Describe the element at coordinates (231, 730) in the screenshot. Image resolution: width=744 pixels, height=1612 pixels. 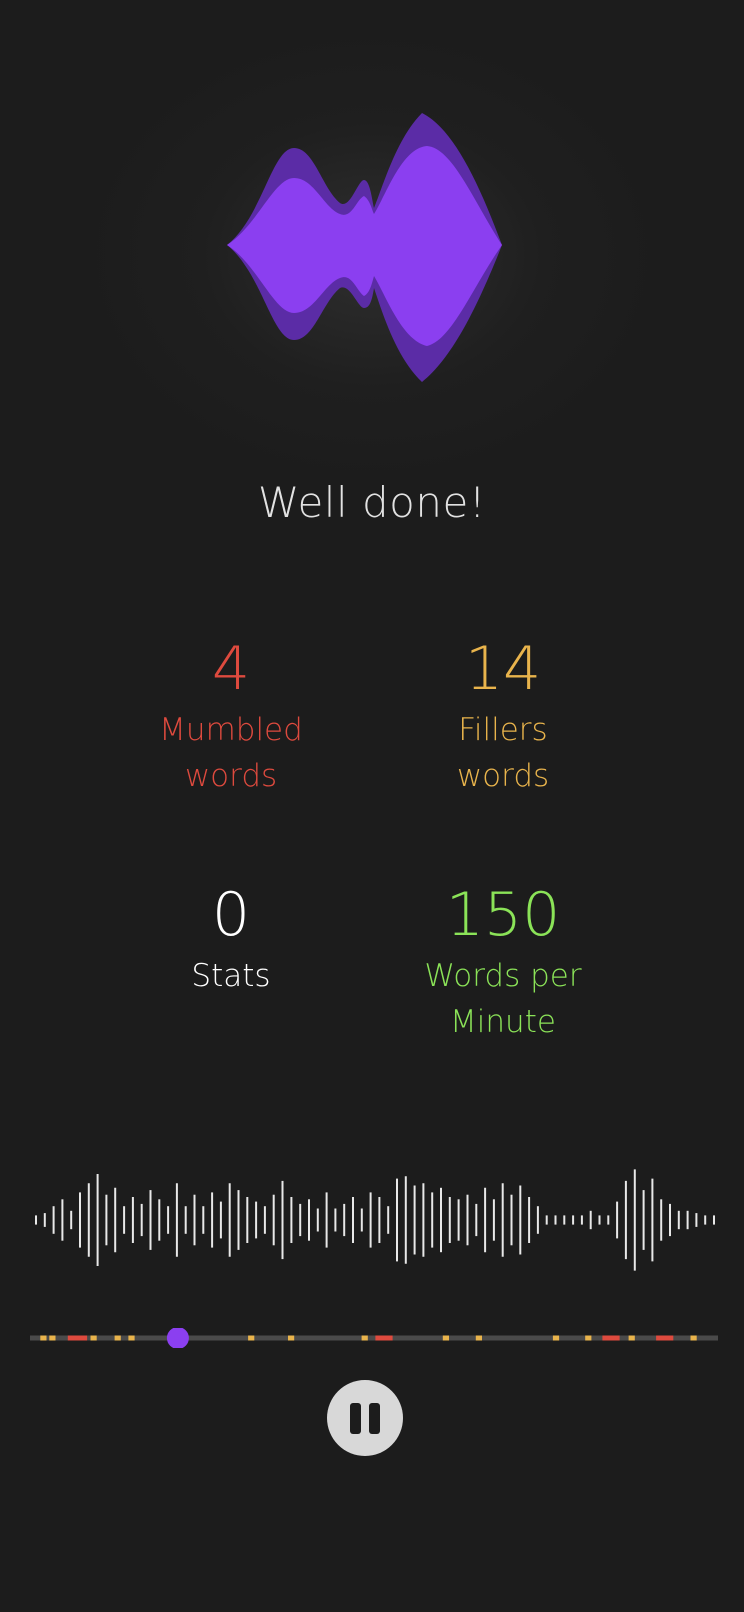
I see `stat-mumbled-label-line1: Mumbled` at that location.